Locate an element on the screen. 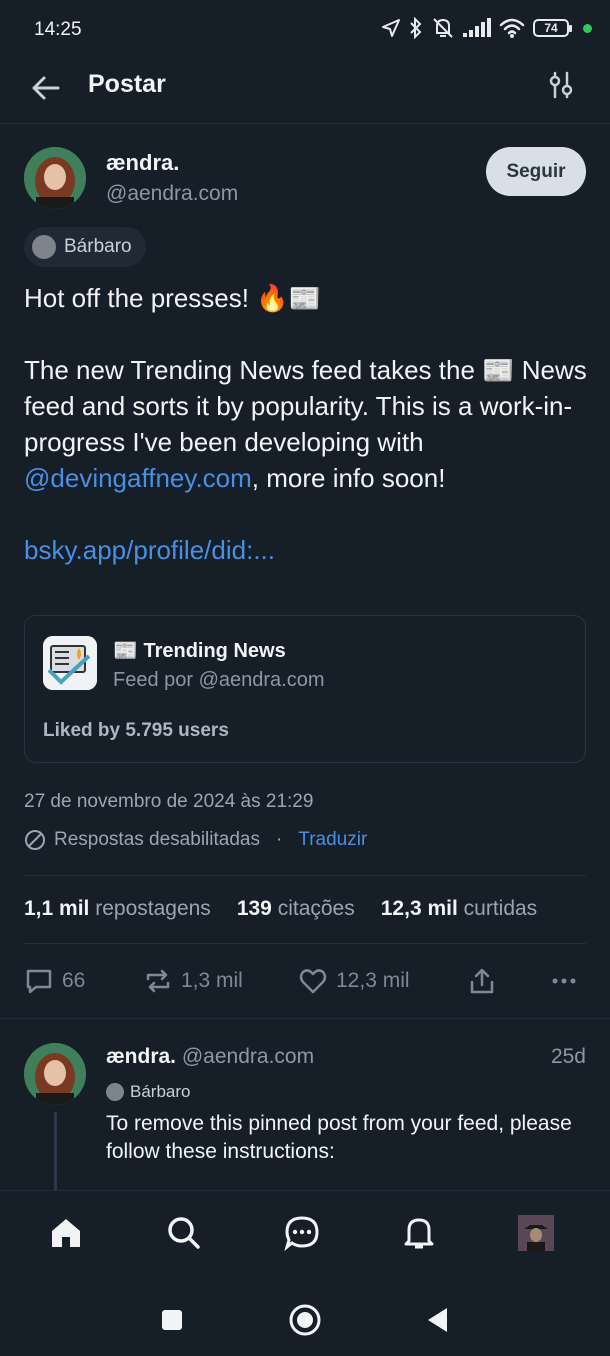 This screenshot has width=610, height=1356. thread-settings-button is located at coordinates (561, 85).